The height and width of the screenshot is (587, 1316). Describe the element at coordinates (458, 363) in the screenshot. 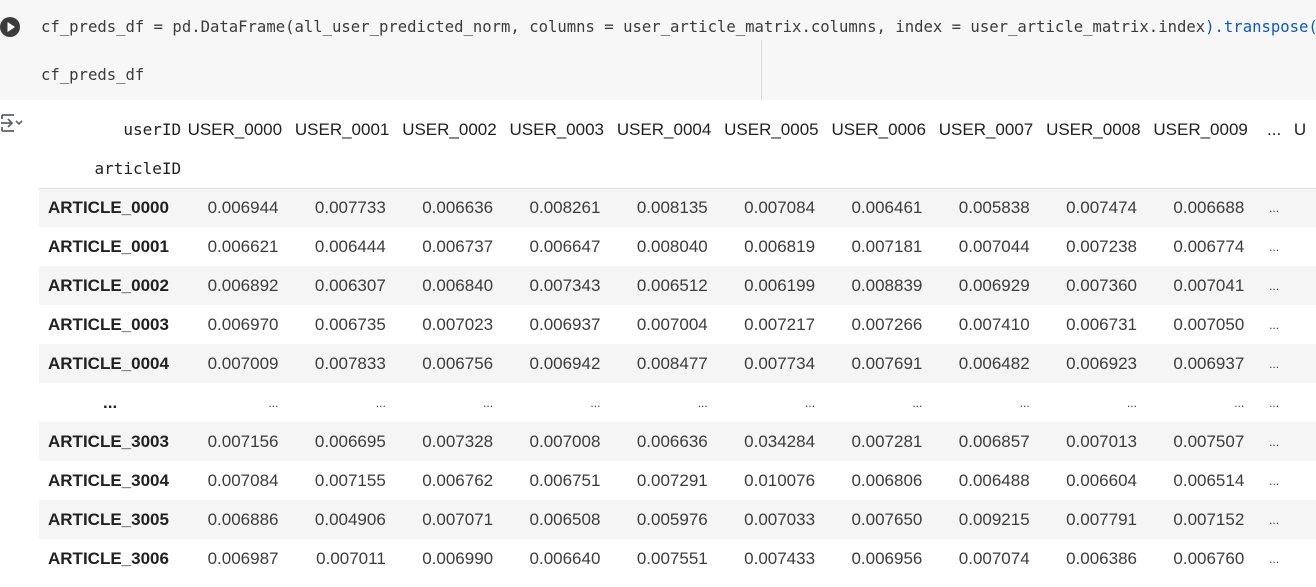

I see `table-cell: 0.006756` at that location.